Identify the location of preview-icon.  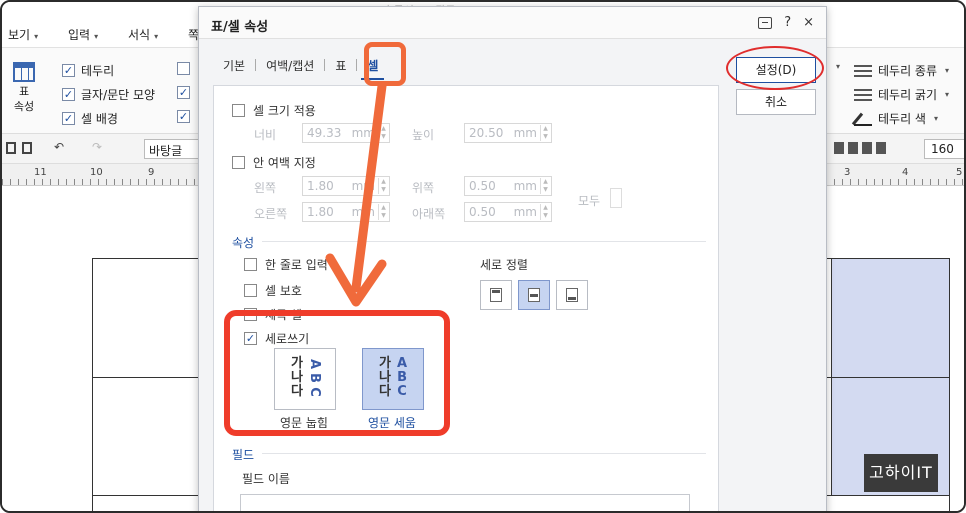
(27, 148).